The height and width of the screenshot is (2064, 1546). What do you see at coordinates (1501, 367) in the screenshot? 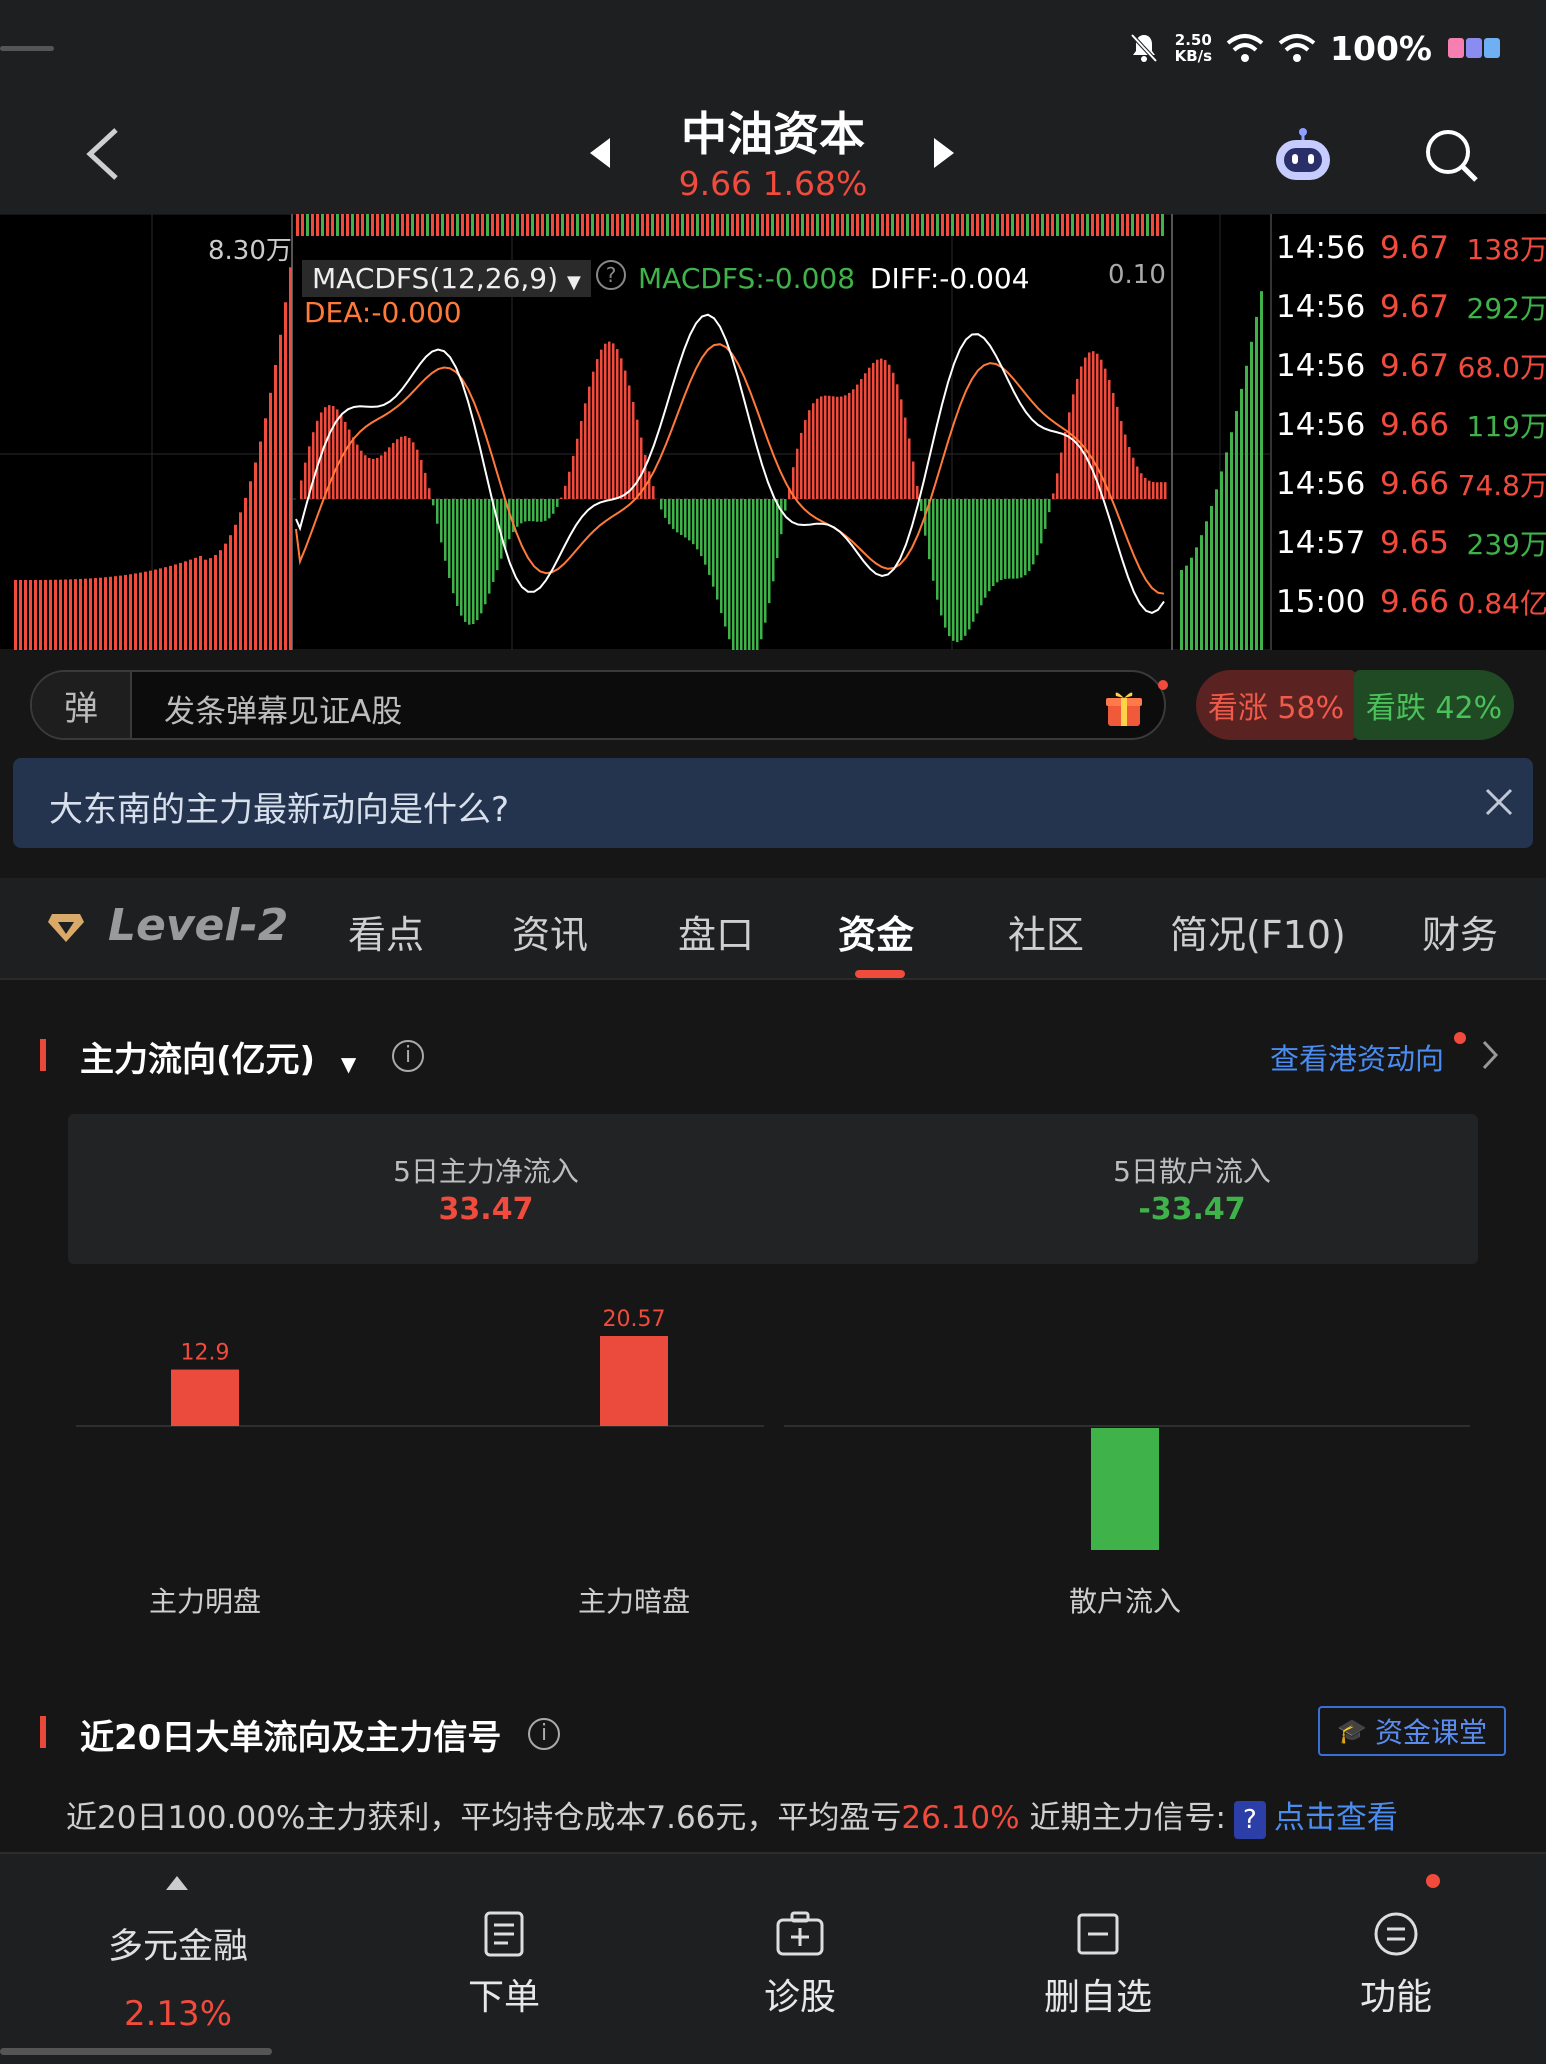
I see `tick-volume: 68.0万` at bounding box center [1501, 367].